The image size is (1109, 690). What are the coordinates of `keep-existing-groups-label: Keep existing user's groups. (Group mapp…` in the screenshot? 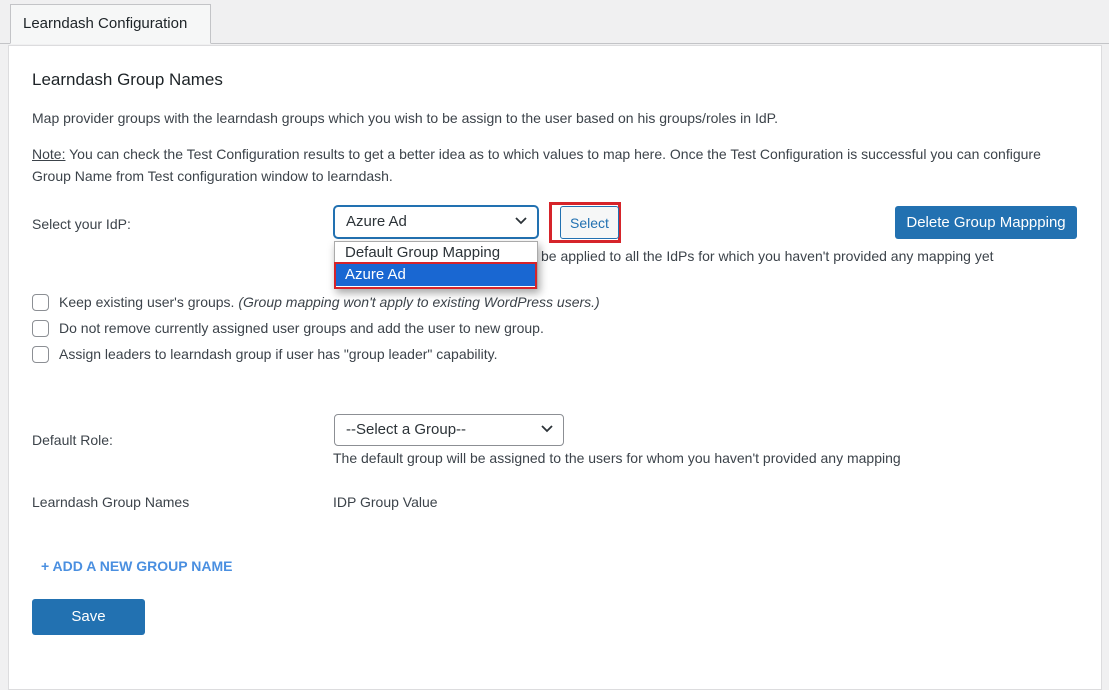 It's located at (329, 302).